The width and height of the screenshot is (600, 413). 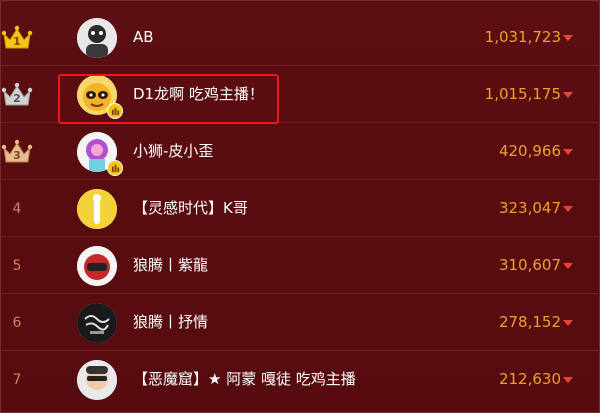 What do you see at coordinates (300, 322) in the screenshot?
I see `leaderboard-row: 6 狼腾丨抒情 278,152` at bounding box center [300, 322].